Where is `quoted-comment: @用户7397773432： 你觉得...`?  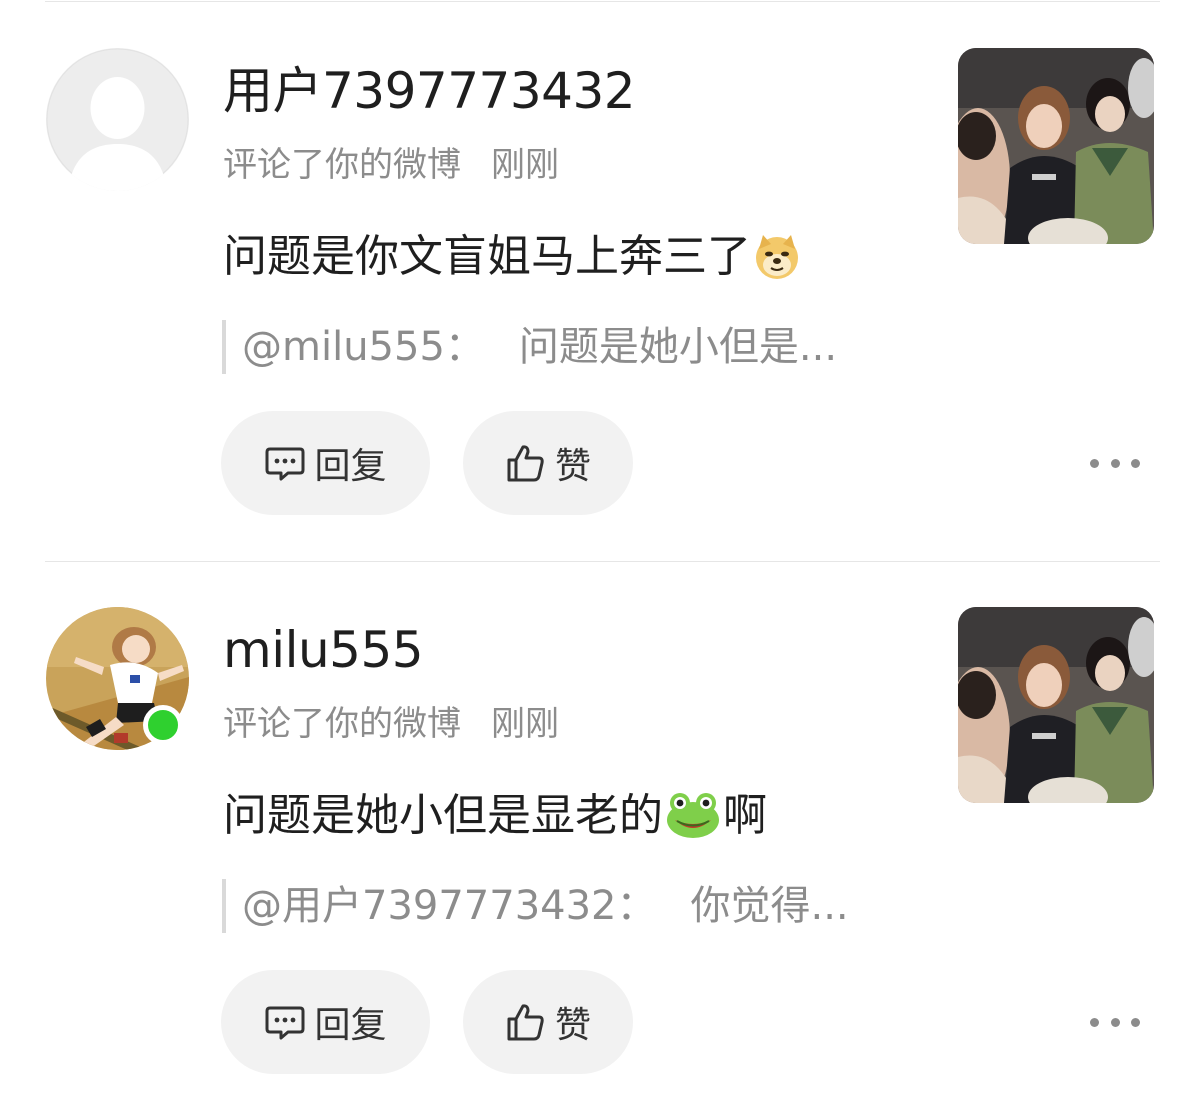 quoted-comment: @用户7397773432： 你觉得... is located at coordinates (535, 906).